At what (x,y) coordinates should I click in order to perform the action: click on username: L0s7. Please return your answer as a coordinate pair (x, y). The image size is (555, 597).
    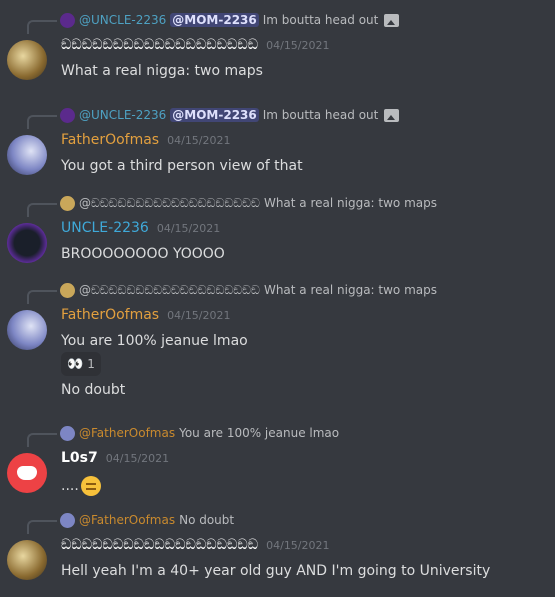
    Looking at the image, I should click on (79, 458).